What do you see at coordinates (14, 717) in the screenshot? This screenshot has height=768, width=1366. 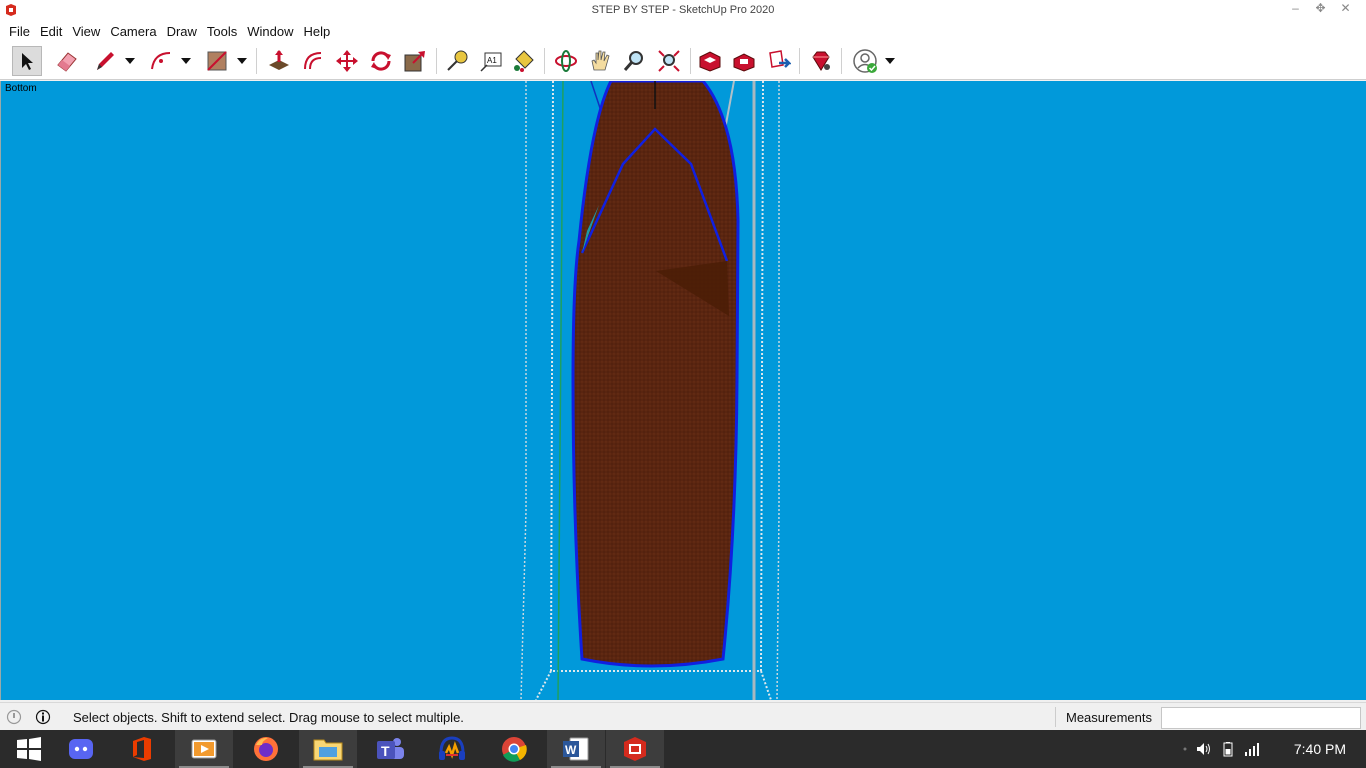 I see `geo-location-icon` at bounding box center [14, 717].